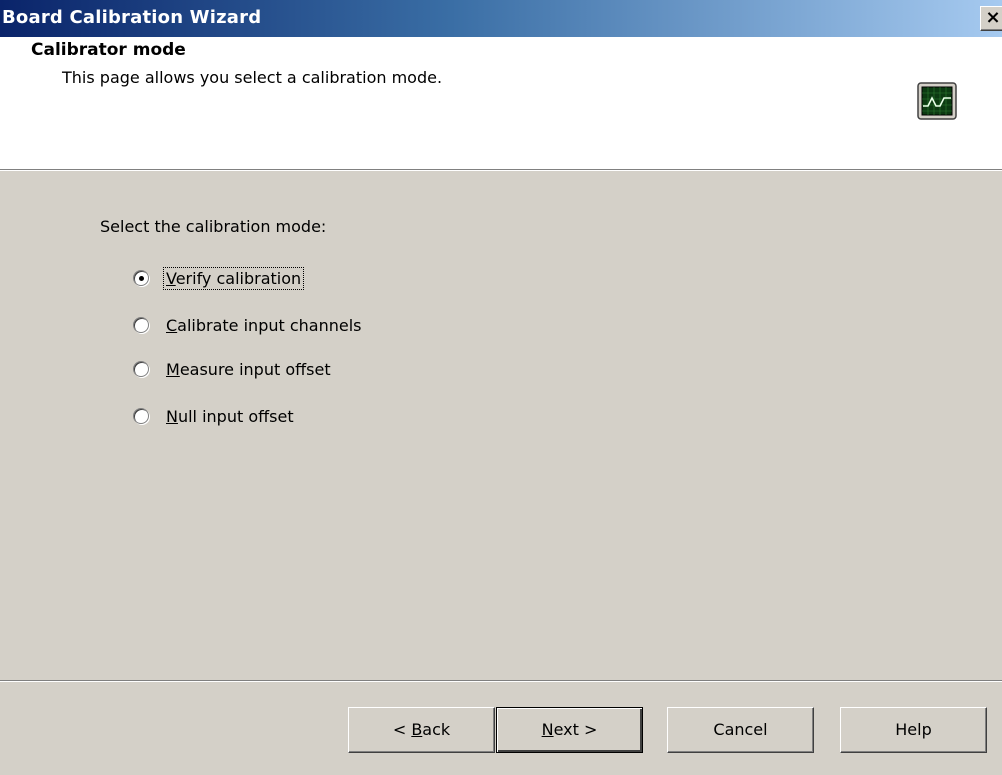 The height and width of the screenshot is (775, 1002). I want to click on close-icon: ×, so click(993, 17).